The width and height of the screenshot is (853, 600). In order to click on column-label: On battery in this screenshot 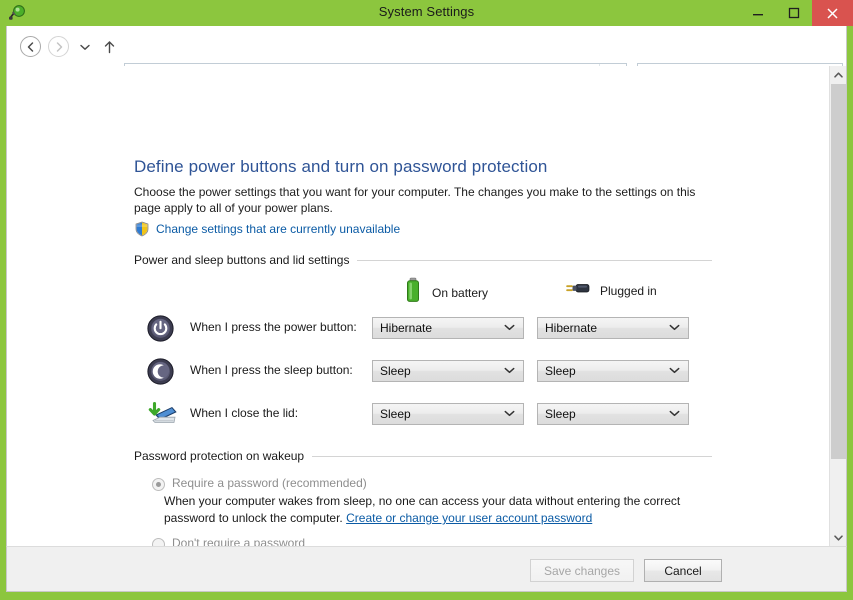, I will do `click(460, 292)`.